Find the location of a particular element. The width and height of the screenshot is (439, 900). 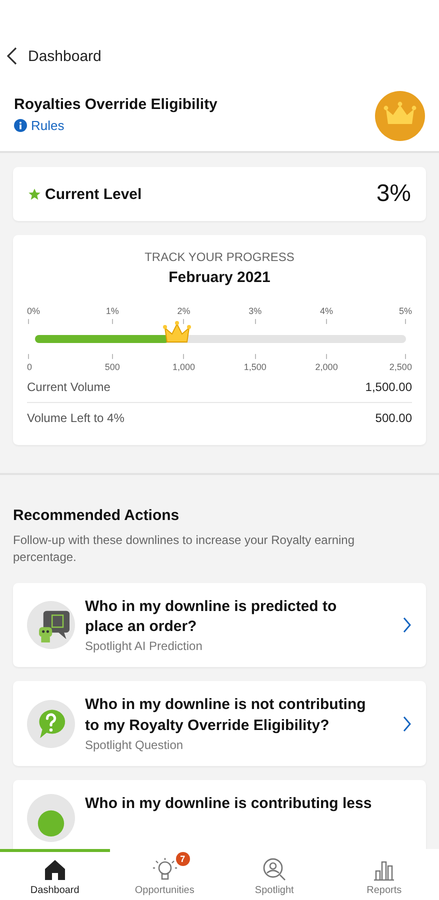

action-card: Who in my downline is not contributing to my Royalty Override Eligibility? Spotlight Question is located at coordinates (219, 723).